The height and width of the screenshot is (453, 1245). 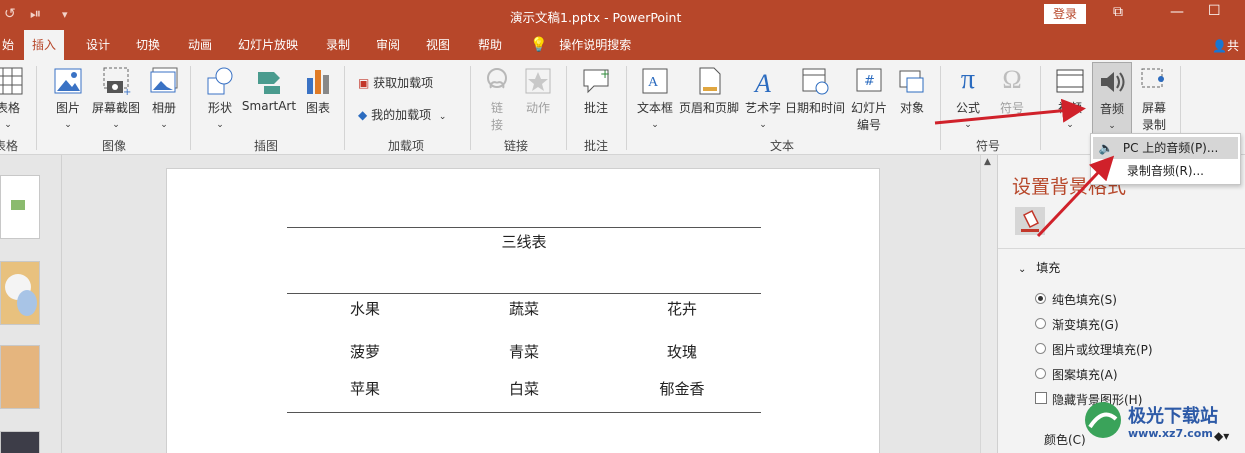 I want to click on wordart-icon: A, so click(x=762, y=82).